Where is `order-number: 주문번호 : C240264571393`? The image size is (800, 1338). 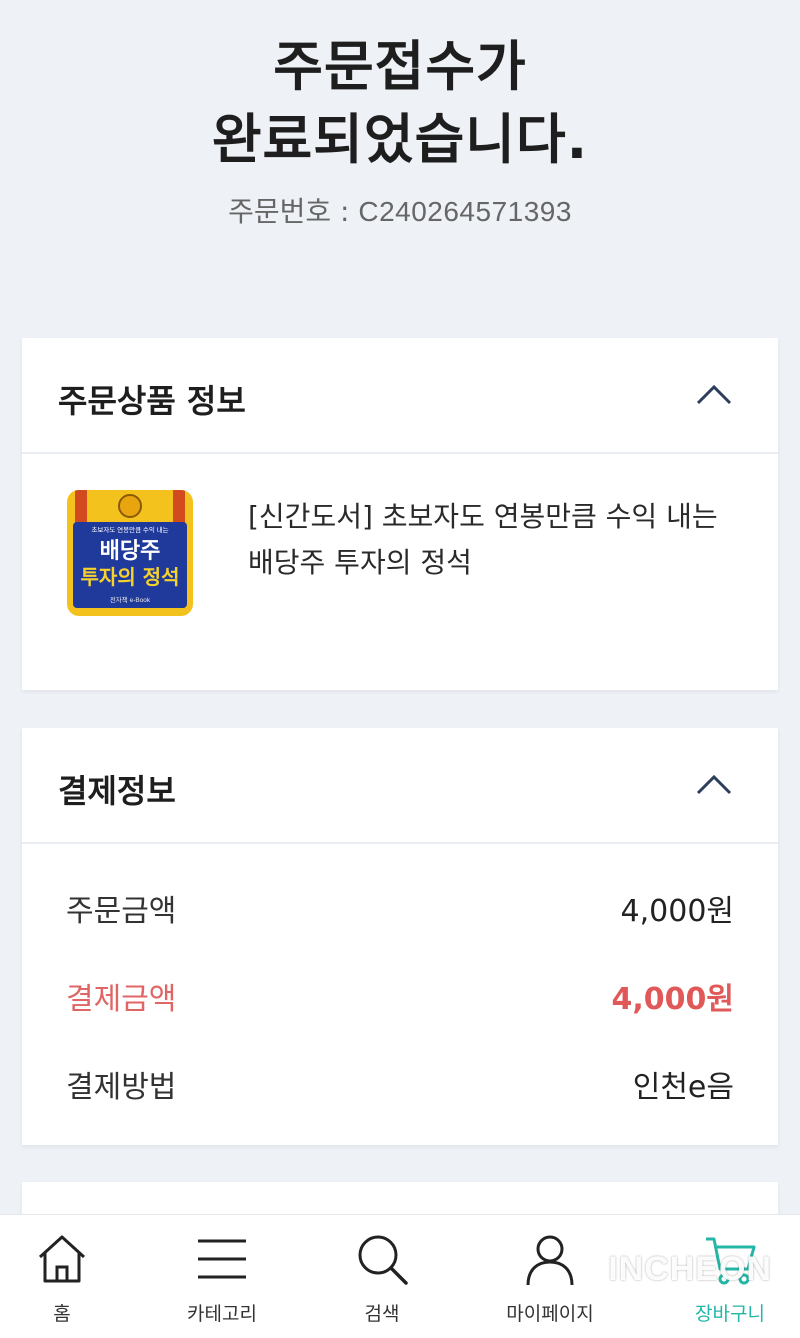 order-number: 주문번호 : C240264571393 is located at coordinates (400, 210).